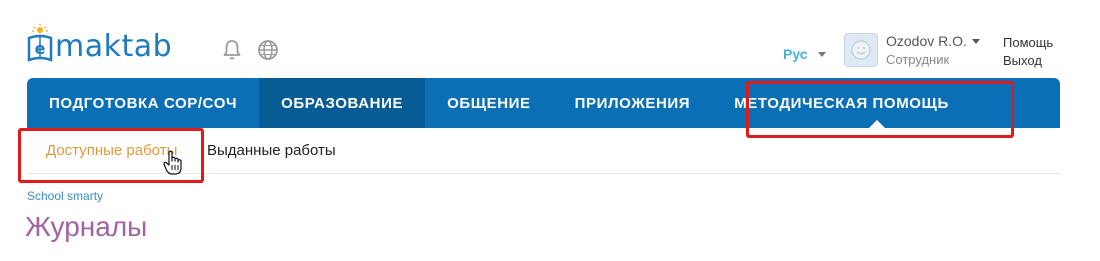 The image size is (1100, 261). I want to click on logo-emblem-icon: e, so click(40, 44).